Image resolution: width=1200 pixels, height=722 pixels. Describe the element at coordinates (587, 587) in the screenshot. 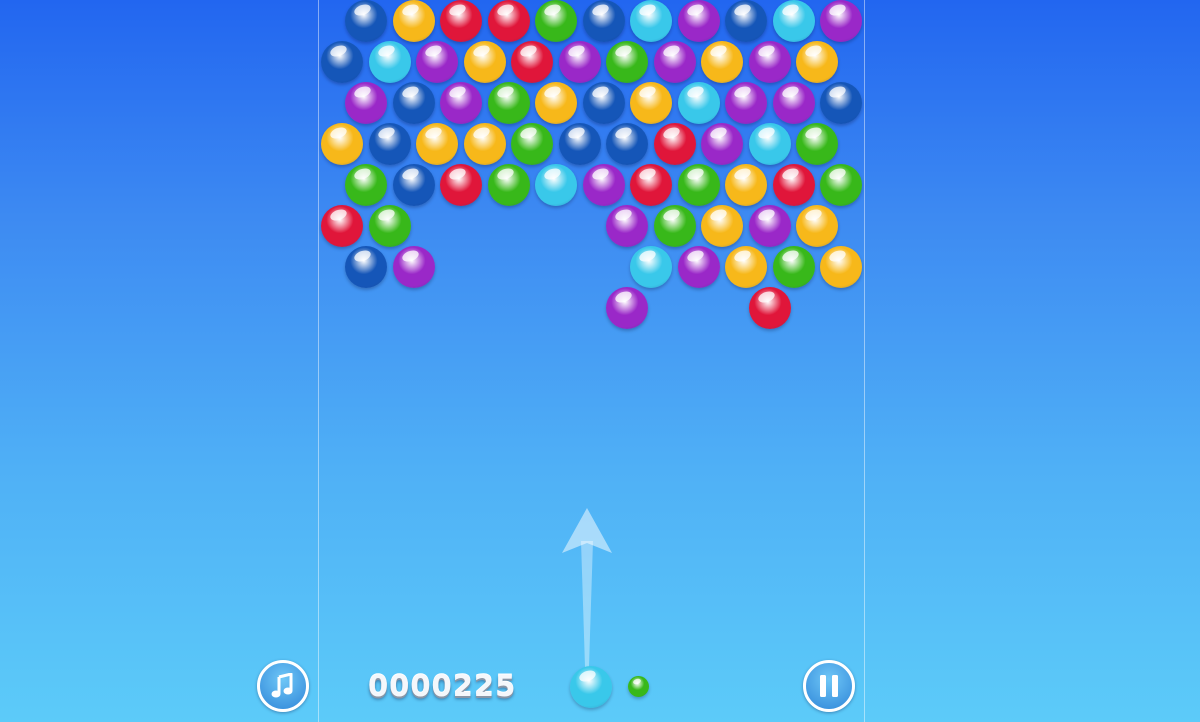

I see `aim-arrow` at that location.